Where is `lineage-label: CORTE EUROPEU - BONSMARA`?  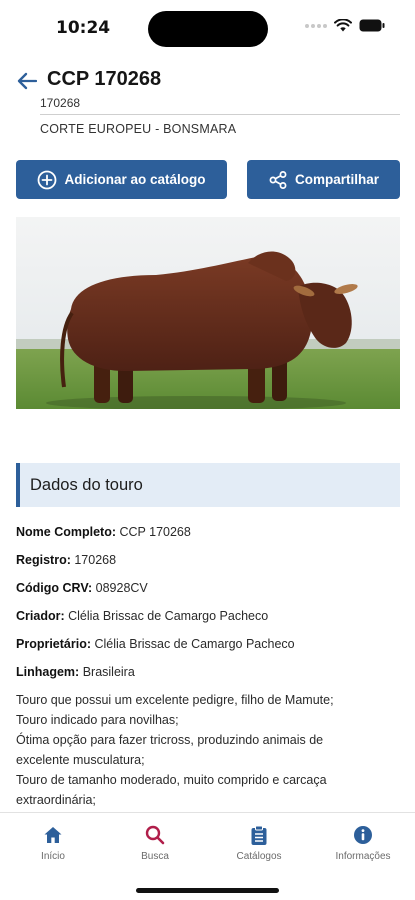 lineage-label: CORTE EUROPEU - BONSMARA is located at coordinates (138, 129).